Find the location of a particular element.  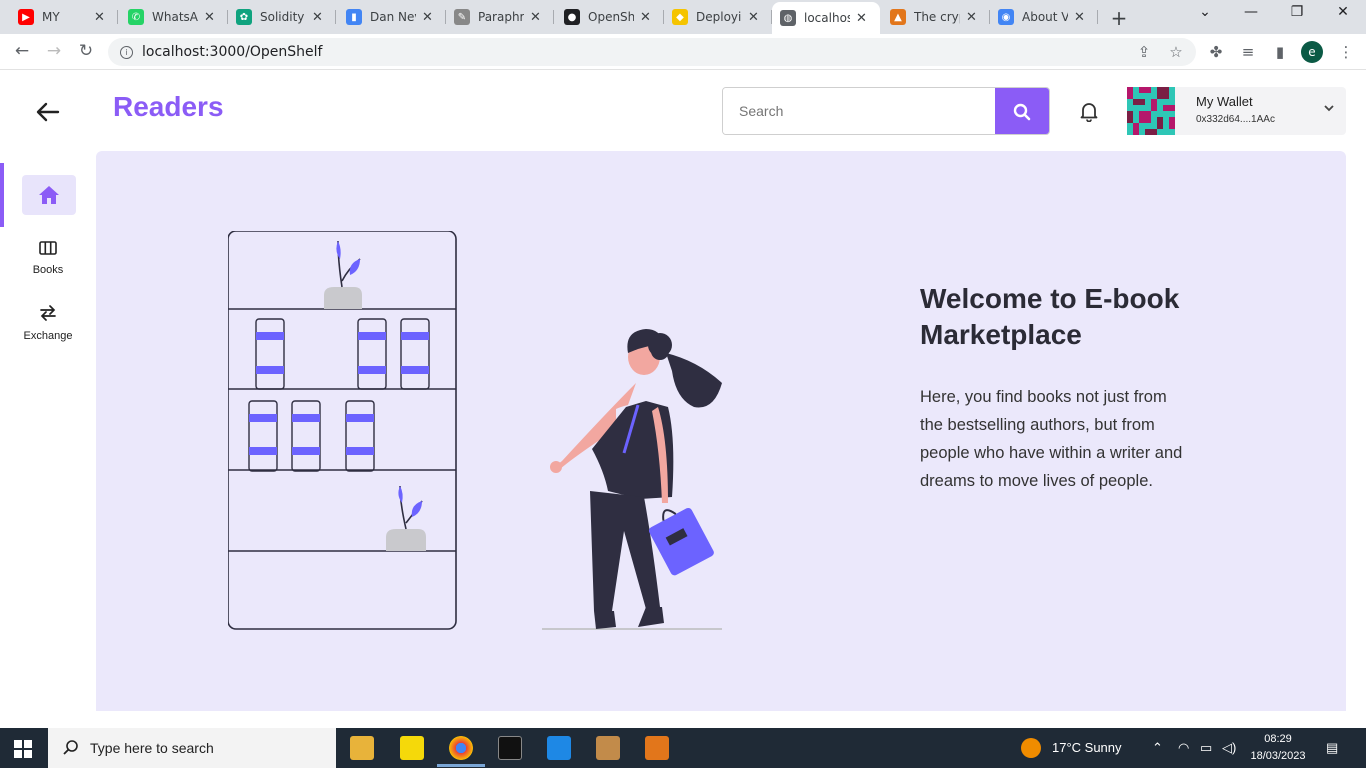

battery-icon: ▭ is located at coordinates (1206, 748).